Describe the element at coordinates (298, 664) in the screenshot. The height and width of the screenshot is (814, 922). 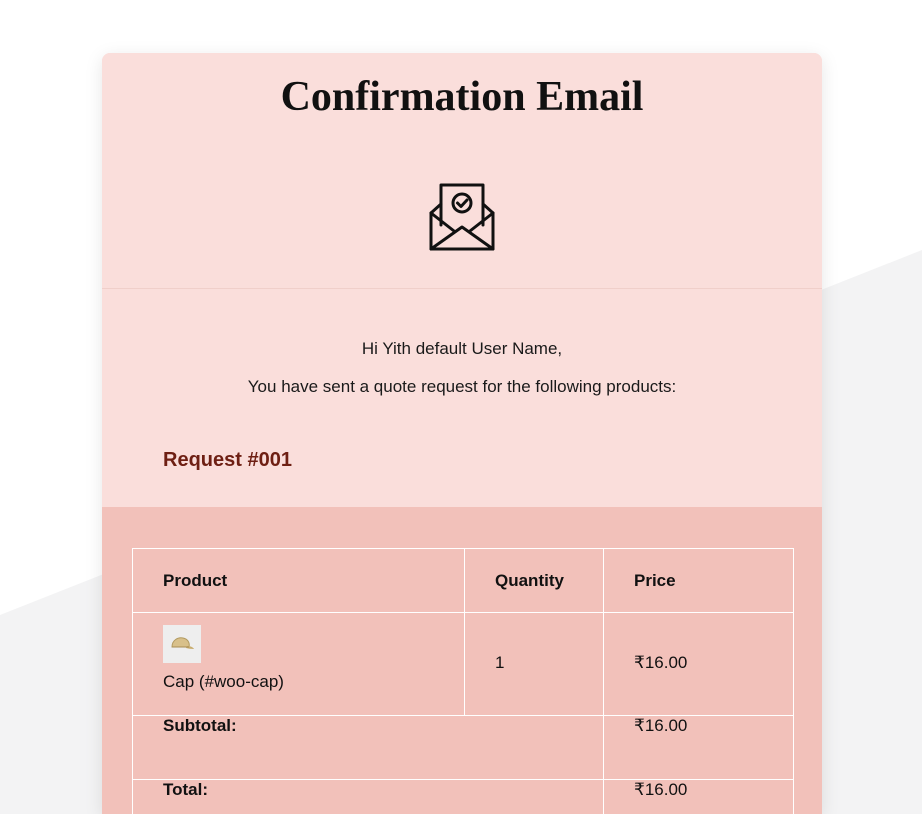
I see `product-cell: Cap (#woo-cap)` at that location.